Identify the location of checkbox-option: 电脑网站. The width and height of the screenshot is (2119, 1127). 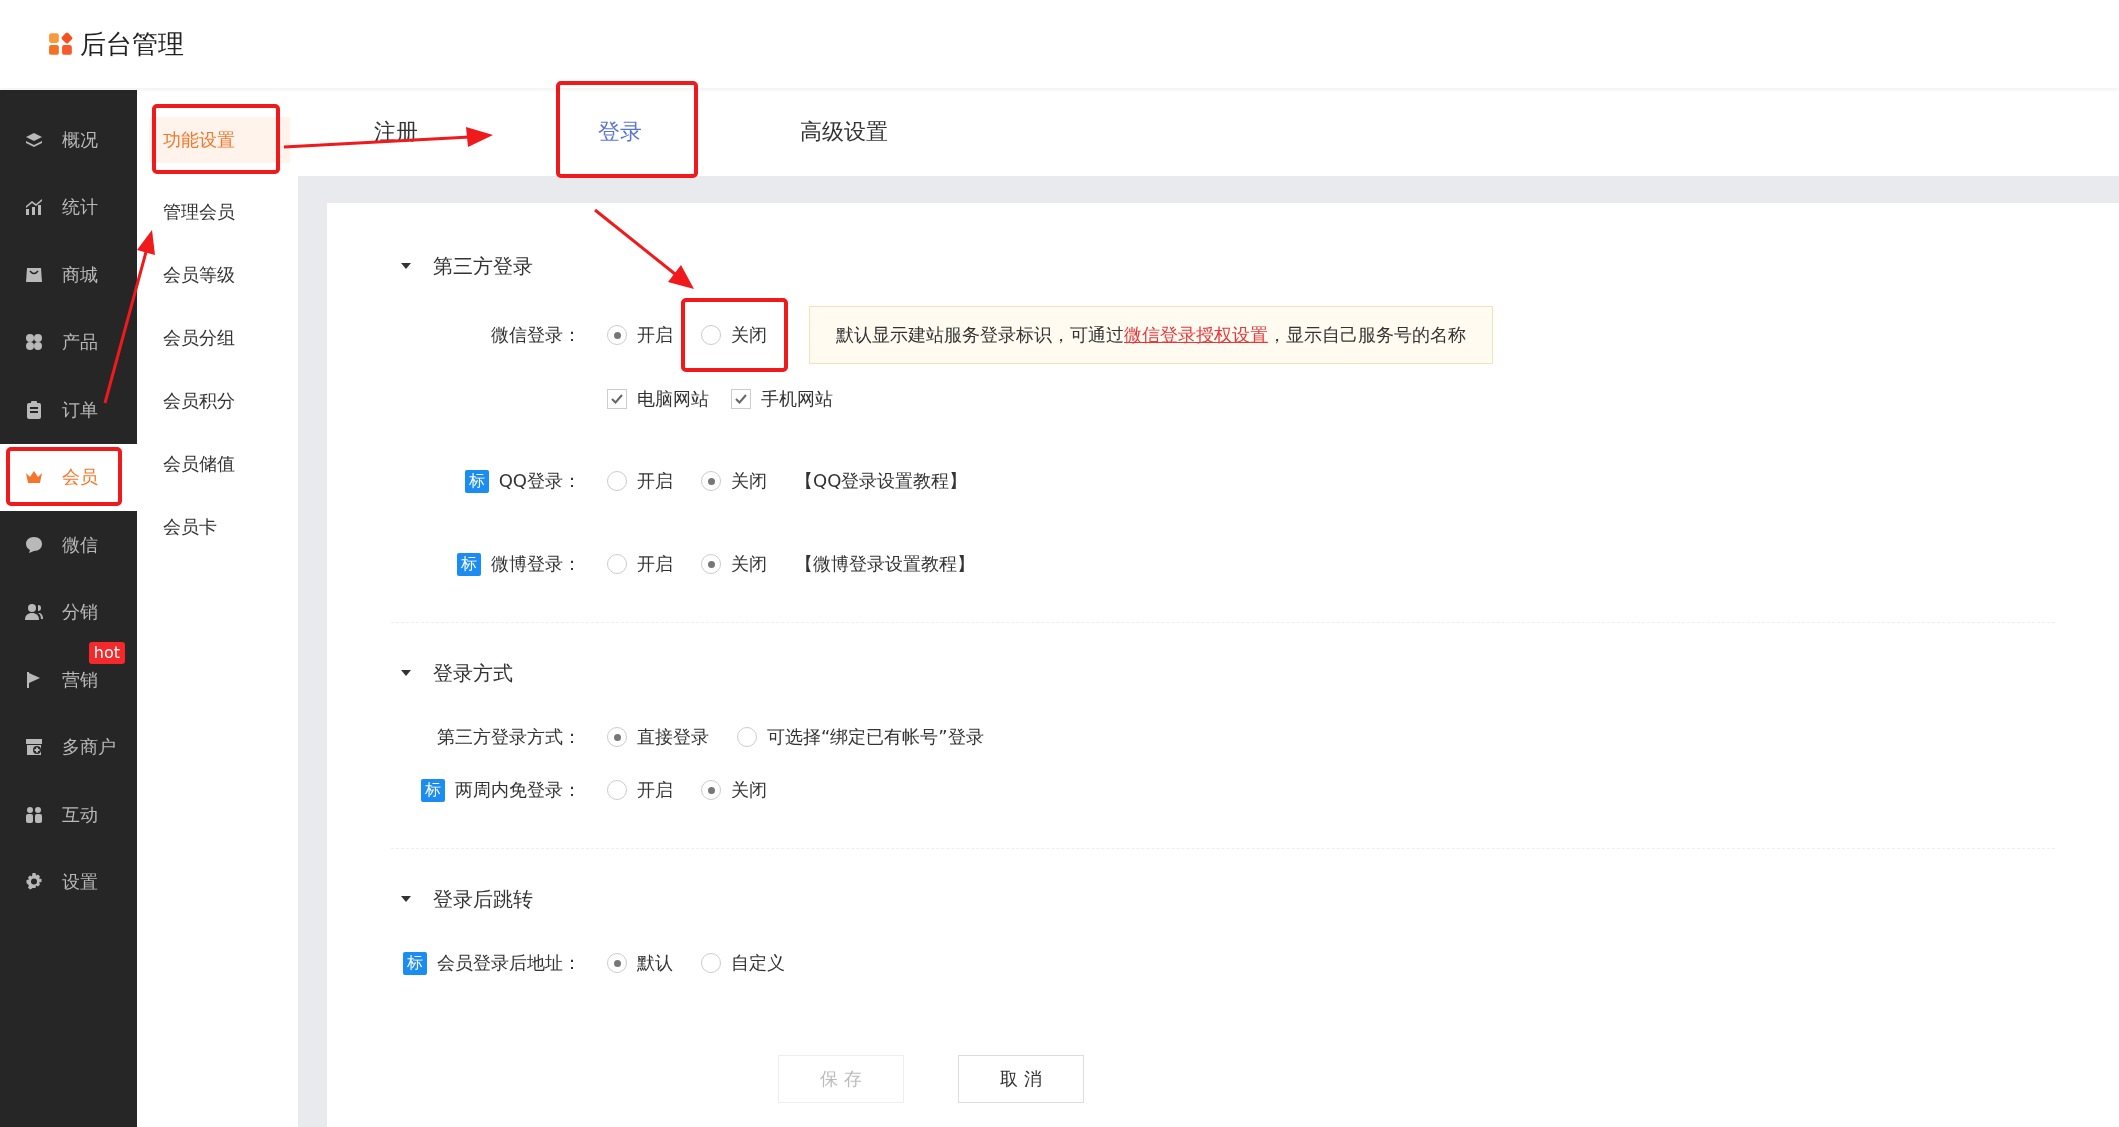
(658, 399).